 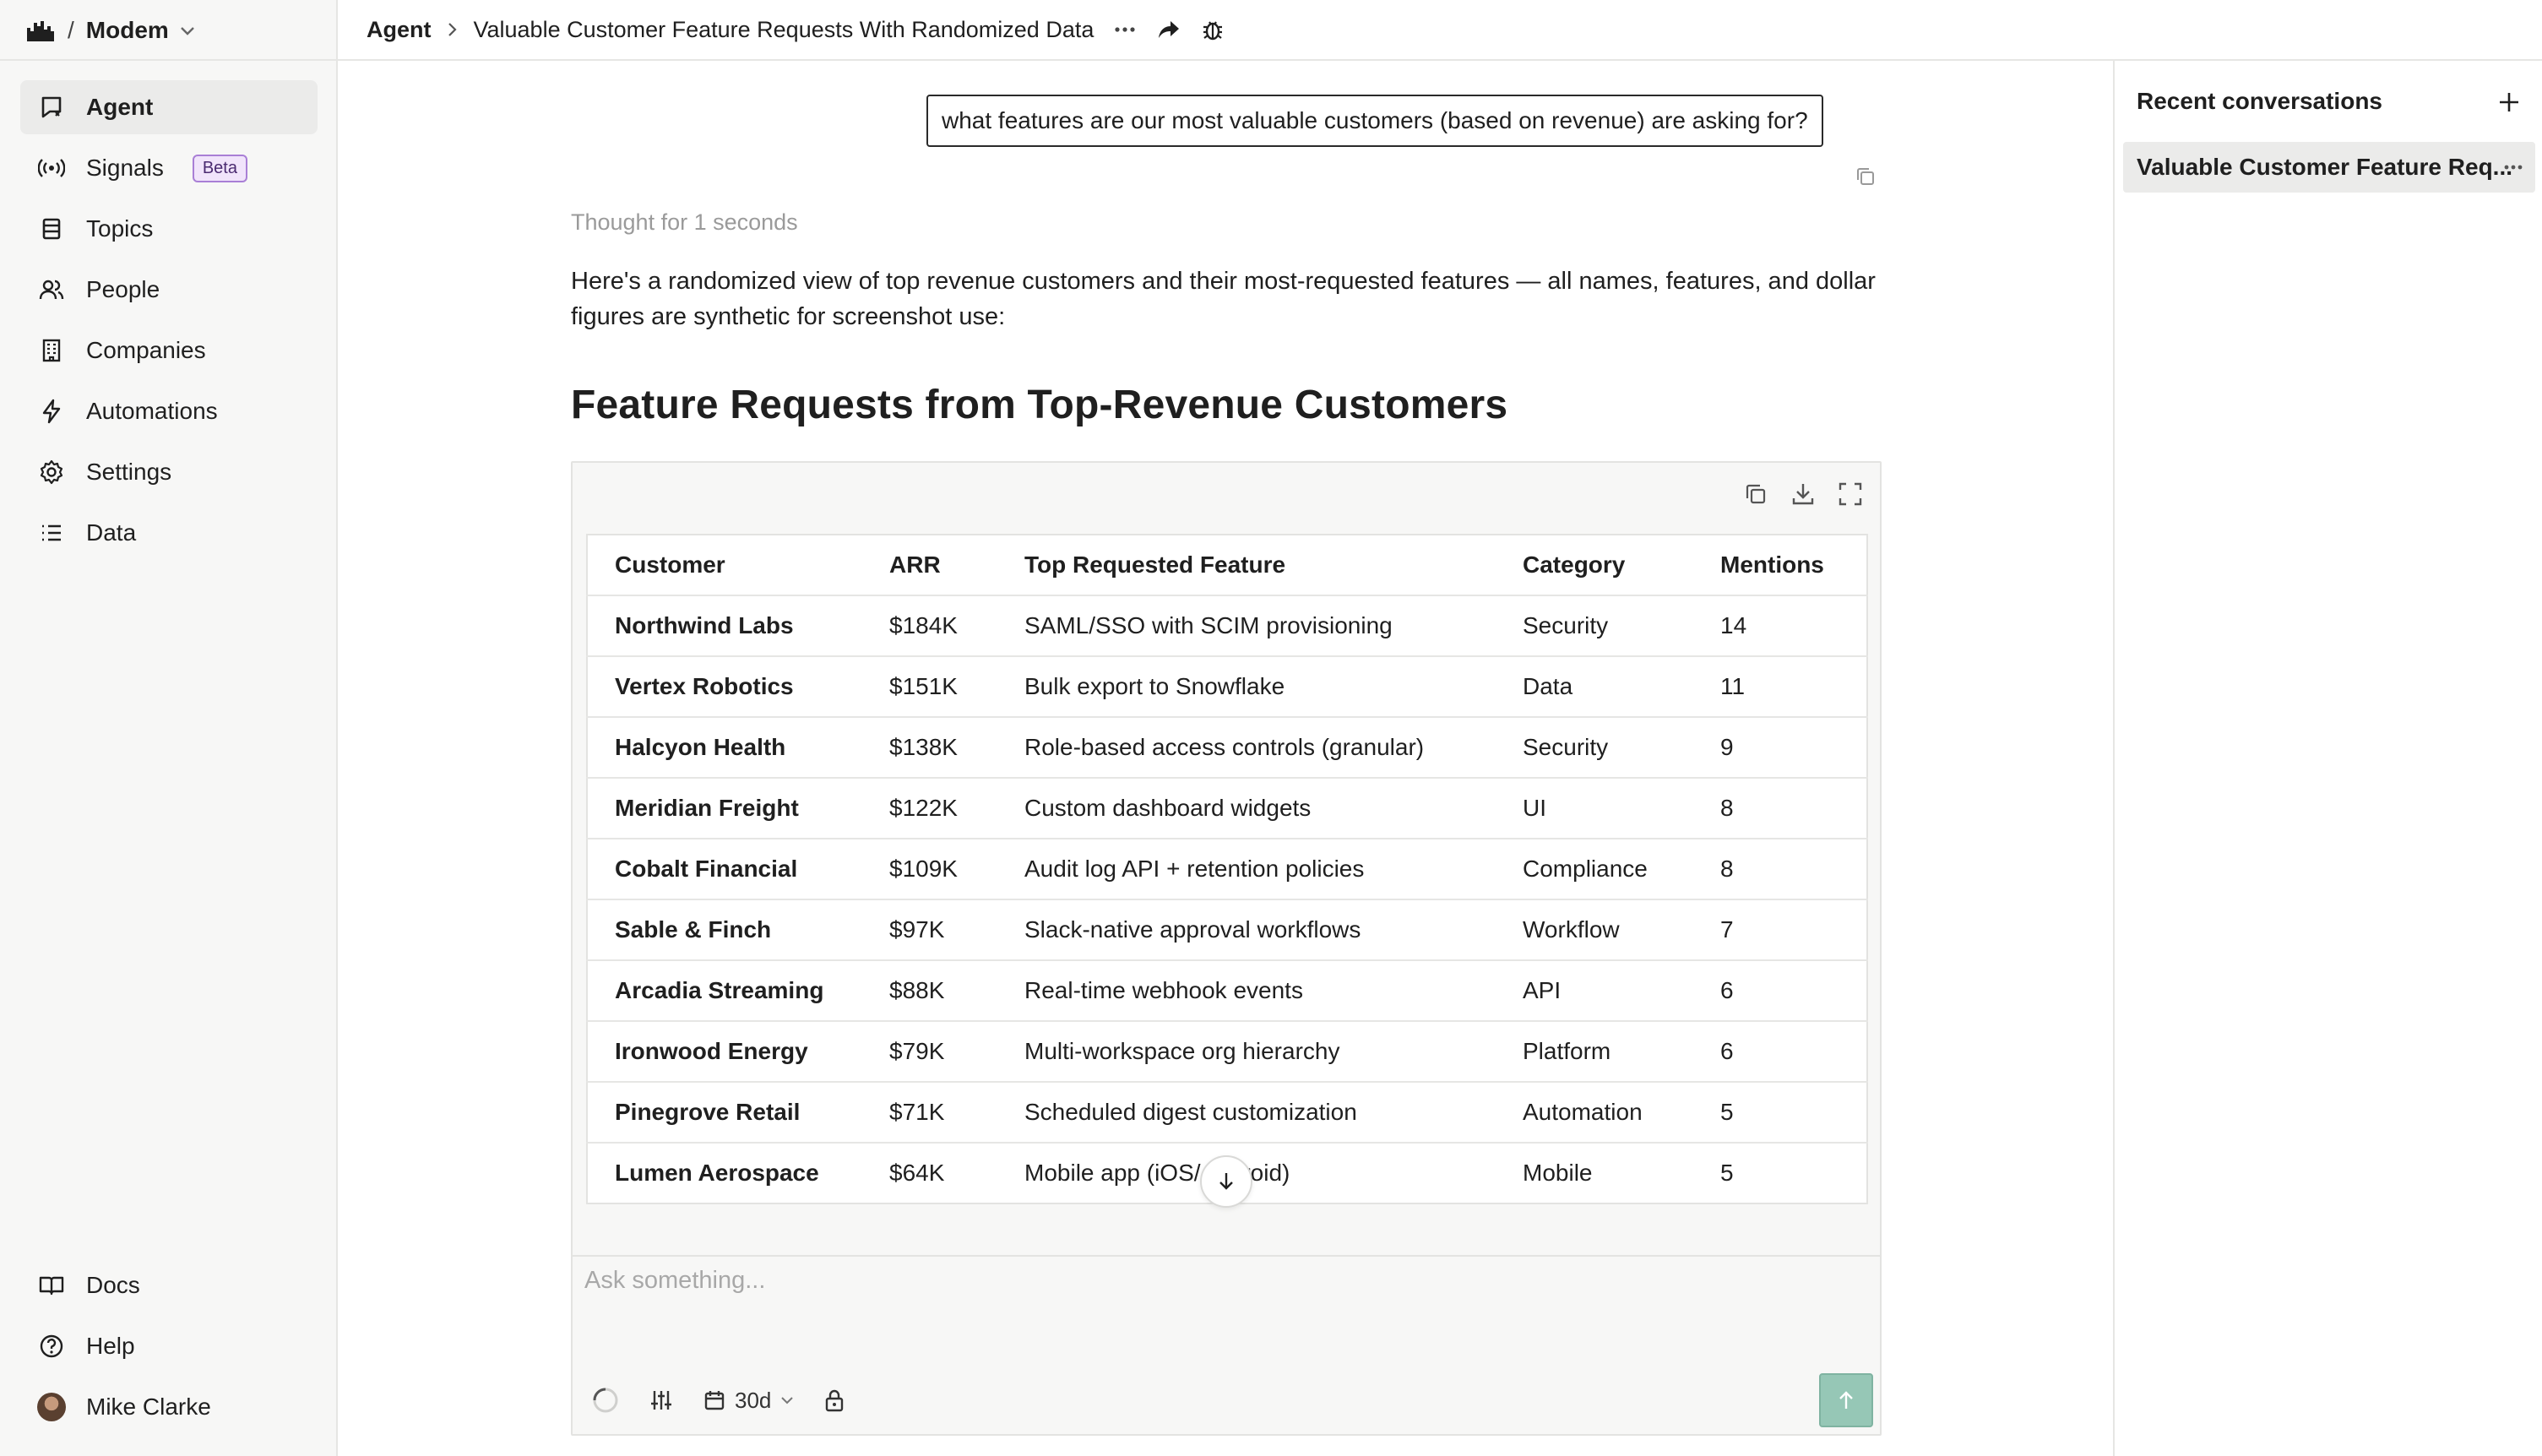 What do you see at coordinates (1226, 1181) in the screenshot?
I see `scroll-to-bottom-button` at bounding box center [1226, 1181].